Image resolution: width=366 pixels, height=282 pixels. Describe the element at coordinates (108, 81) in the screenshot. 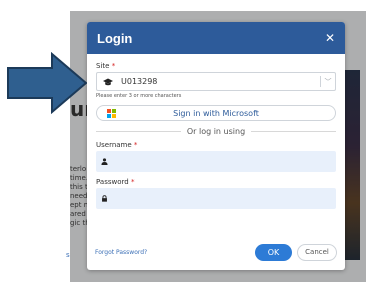

I see `graduation-cap-icon` at that location.